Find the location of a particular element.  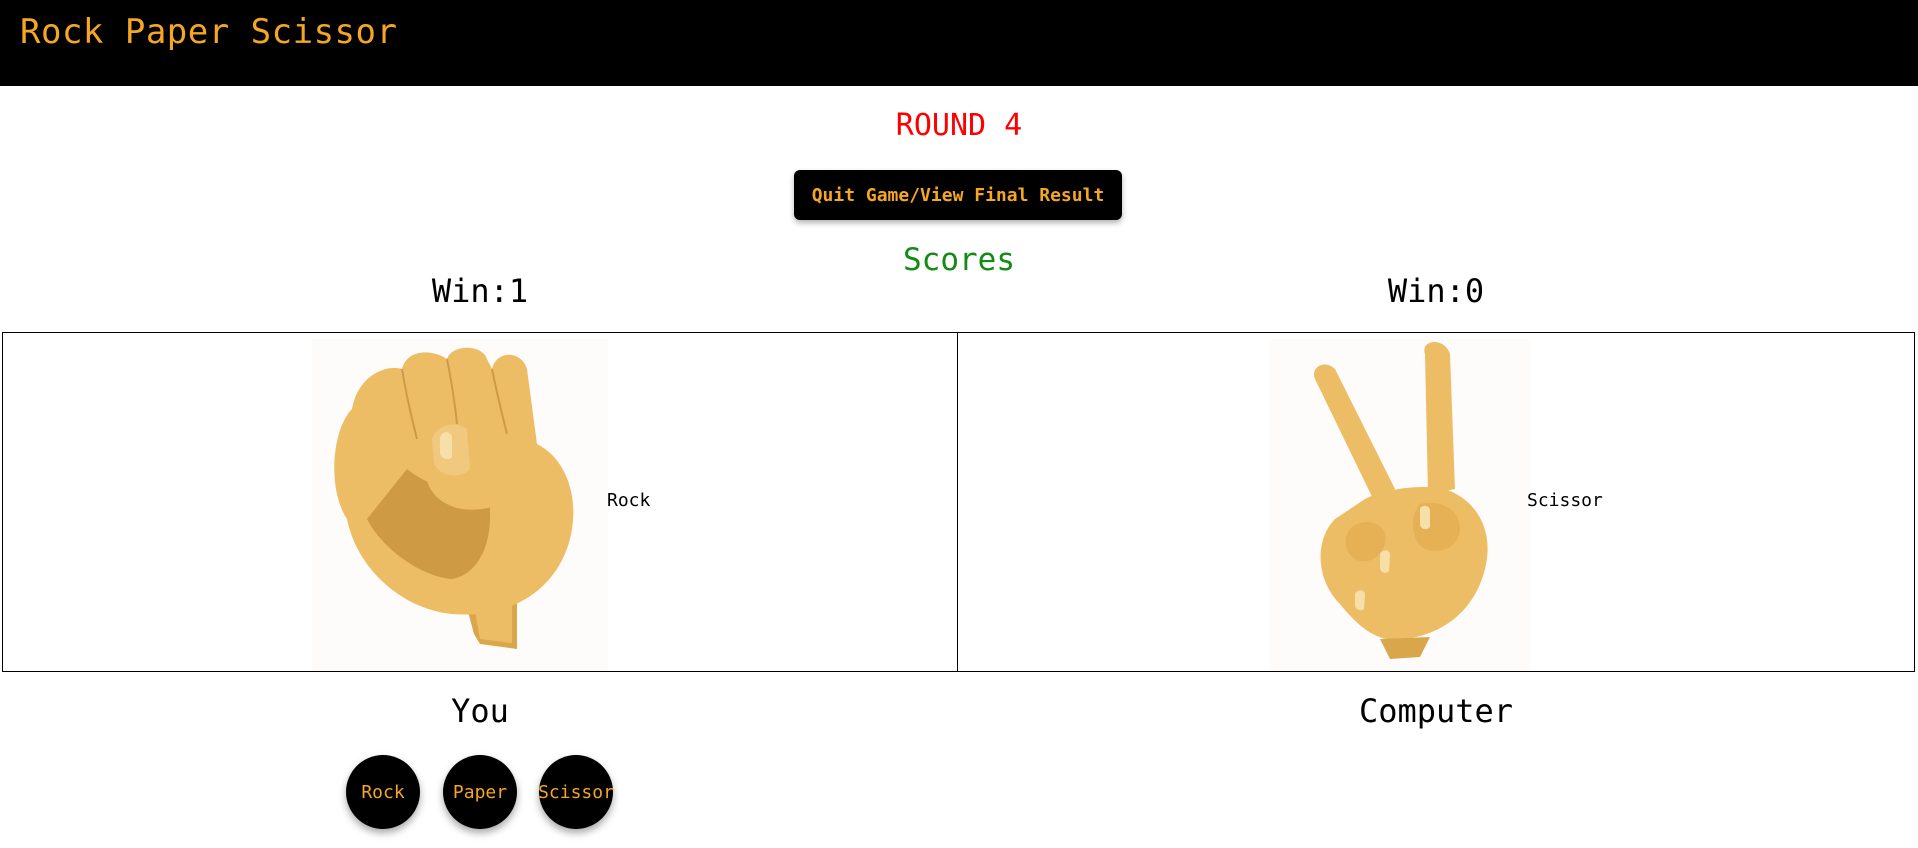

computer-choice-label: Scissor is located at coordinates (1565, 500).